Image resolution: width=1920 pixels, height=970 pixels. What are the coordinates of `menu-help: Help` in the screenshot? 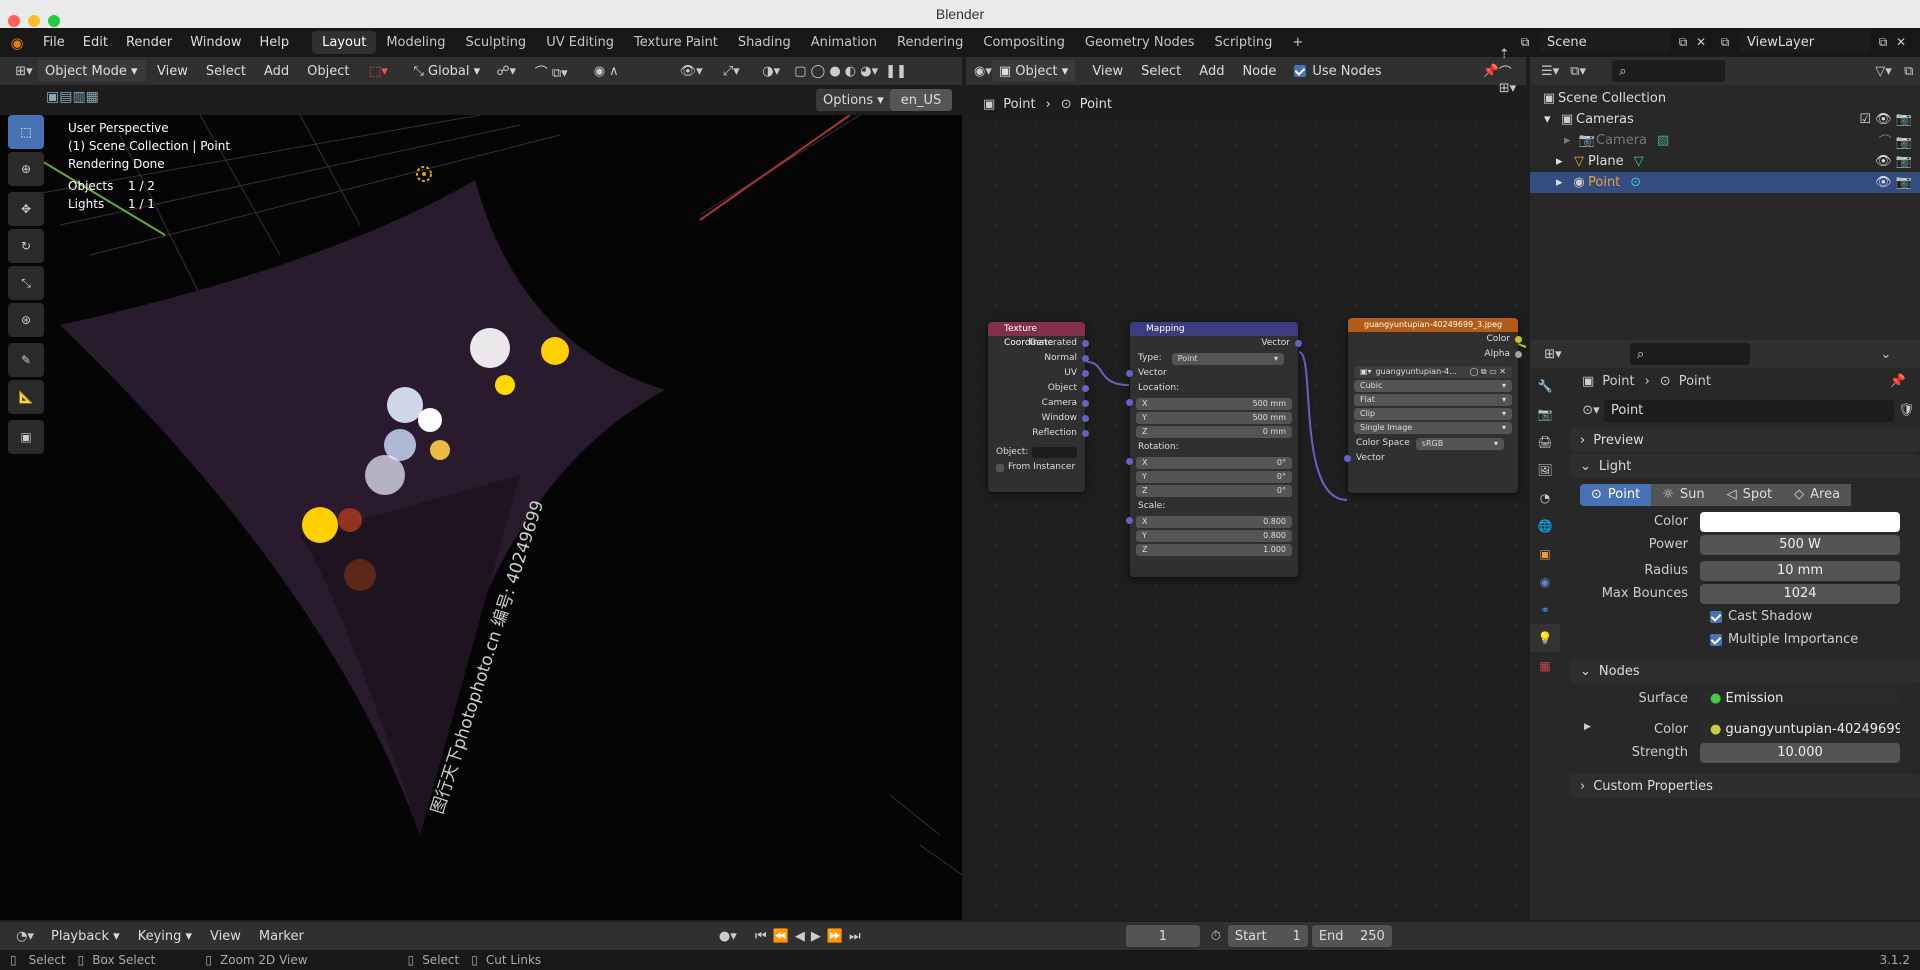 It's located at (275, 42).